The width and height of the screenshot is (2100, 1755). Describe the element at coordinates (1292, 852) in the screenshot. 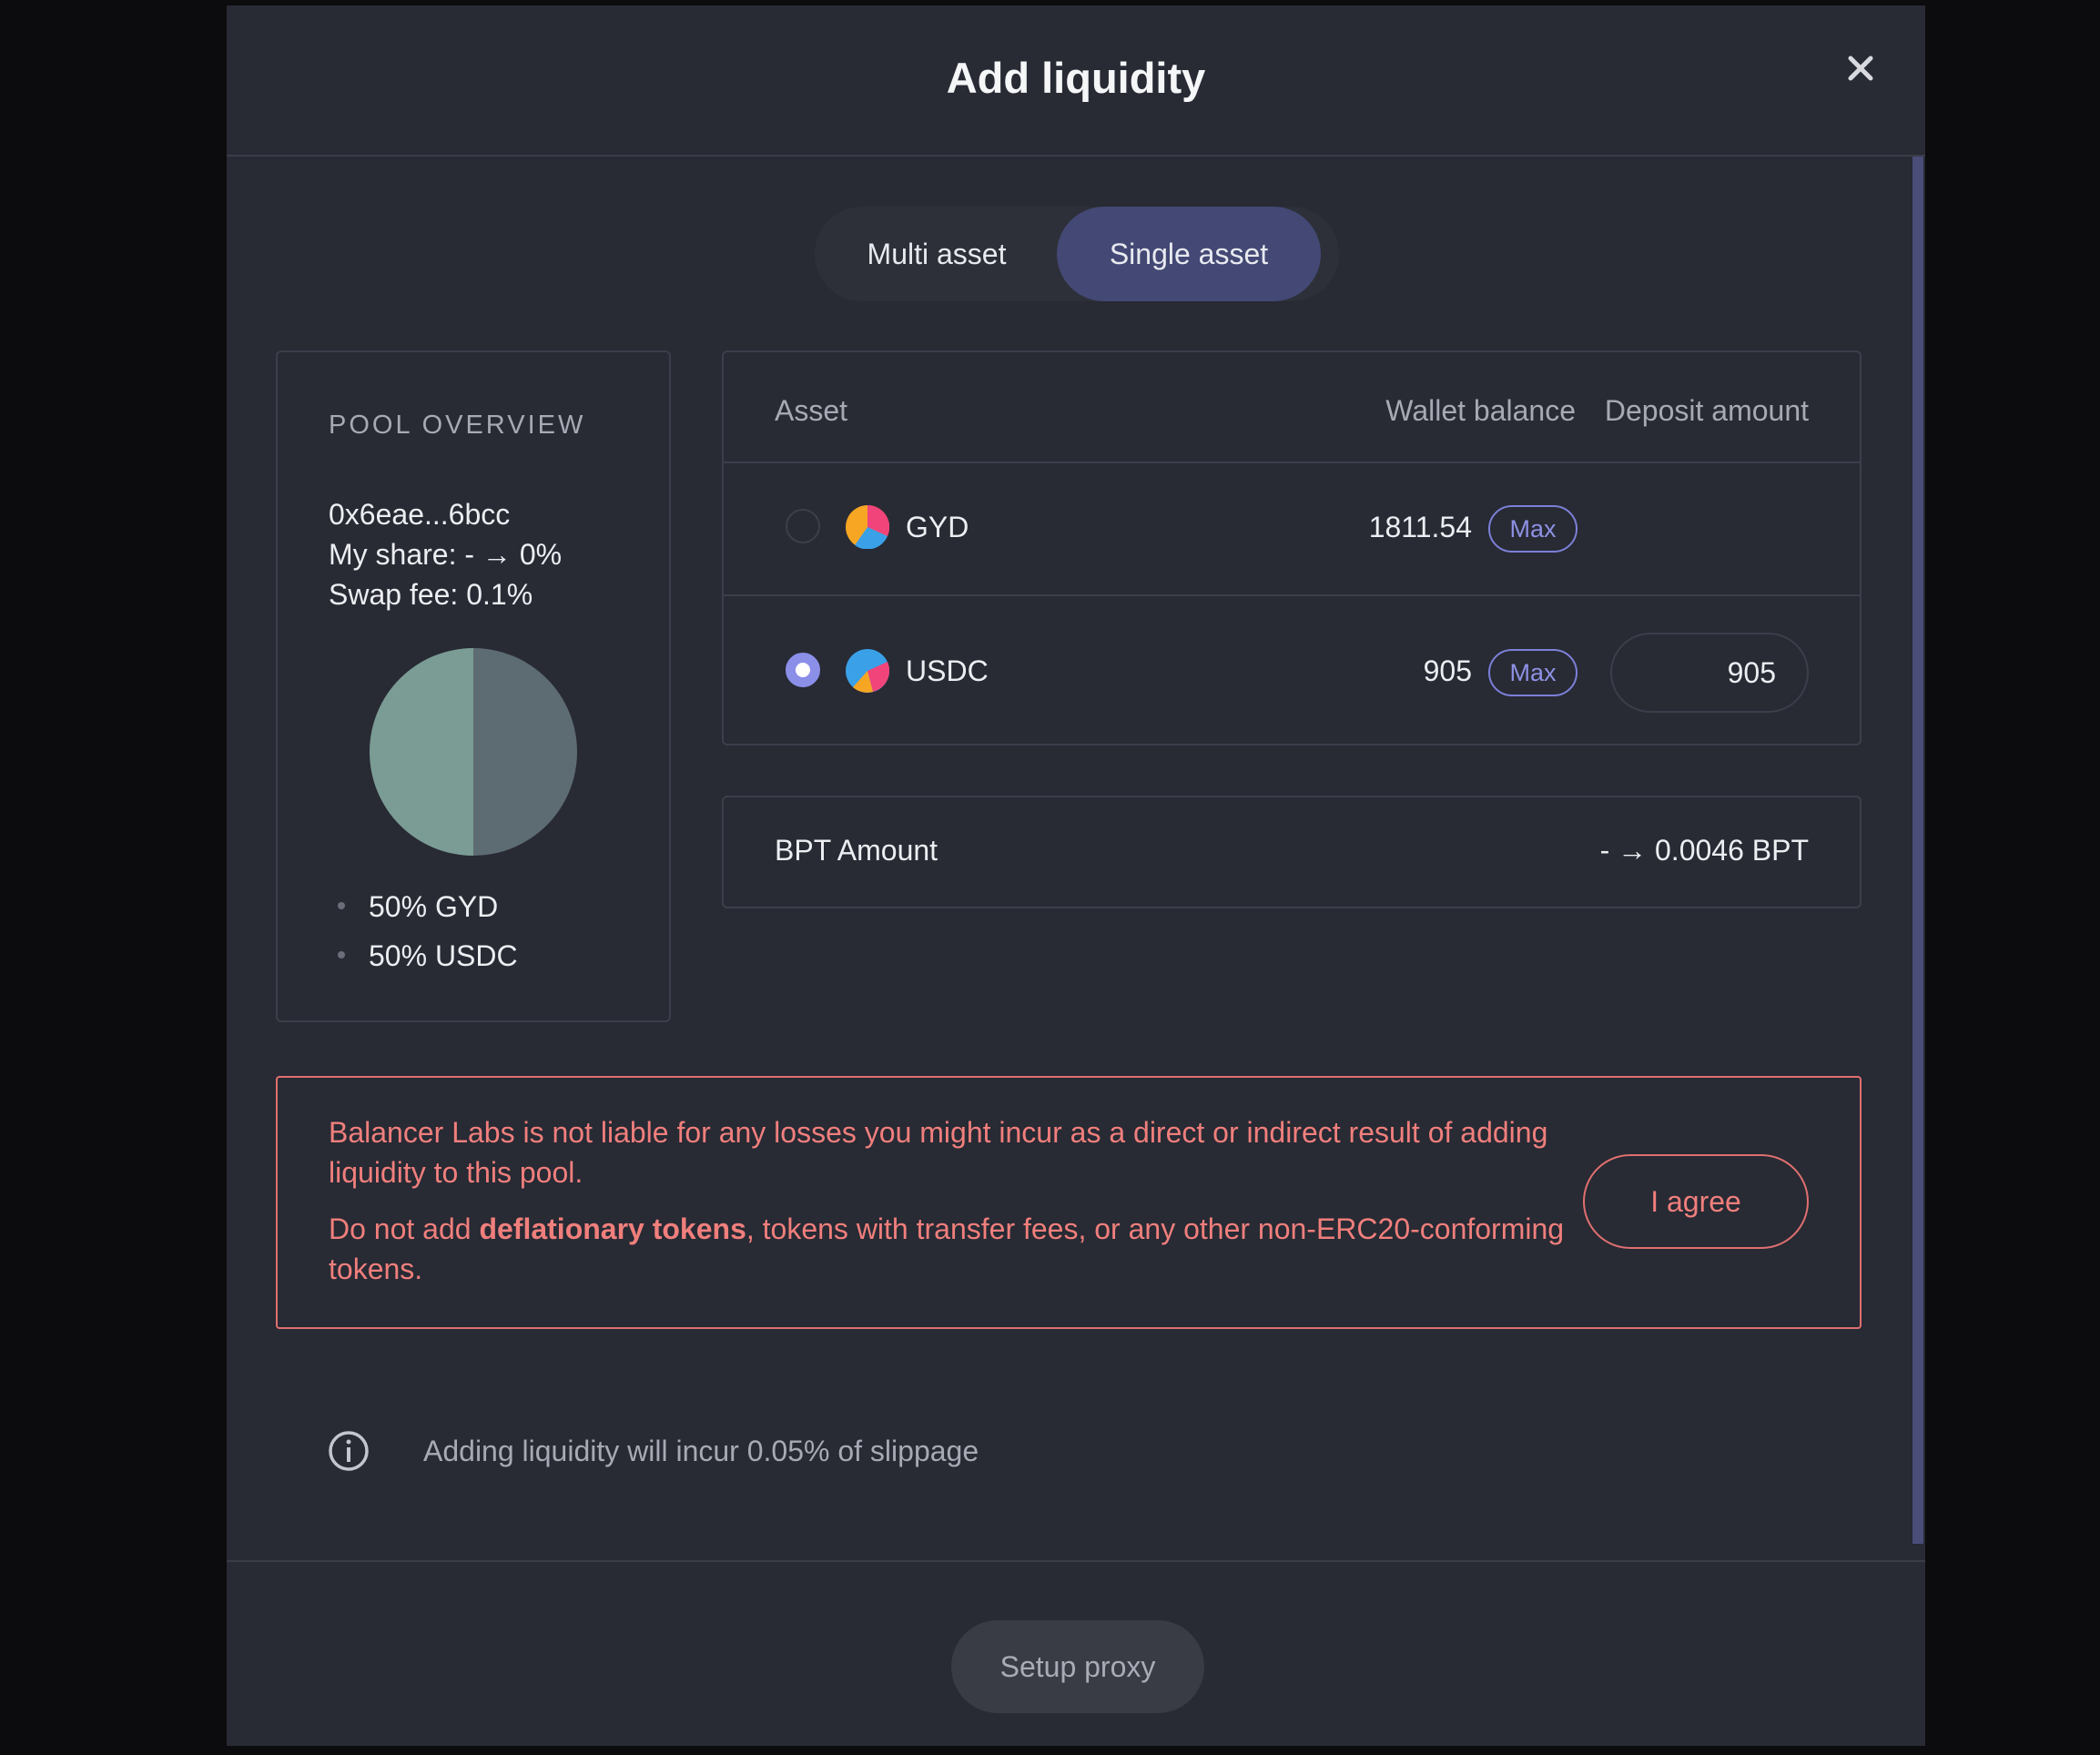

I see `bpt-amount-box: BPT Amount - → 0.0046 BPT` at that location.